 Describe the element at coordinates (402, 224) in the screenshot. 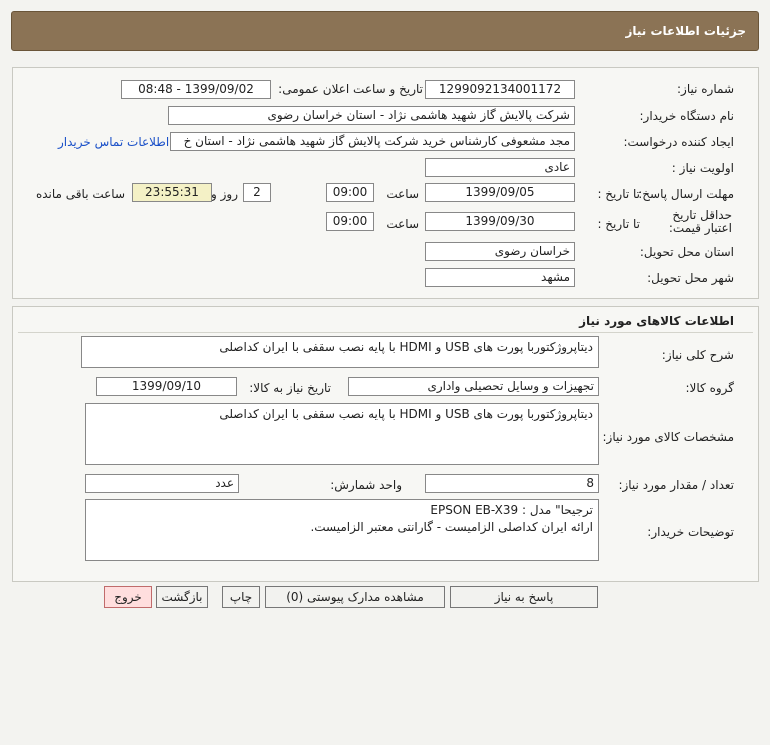

I see `validity-time-label: ساعت` at that location.